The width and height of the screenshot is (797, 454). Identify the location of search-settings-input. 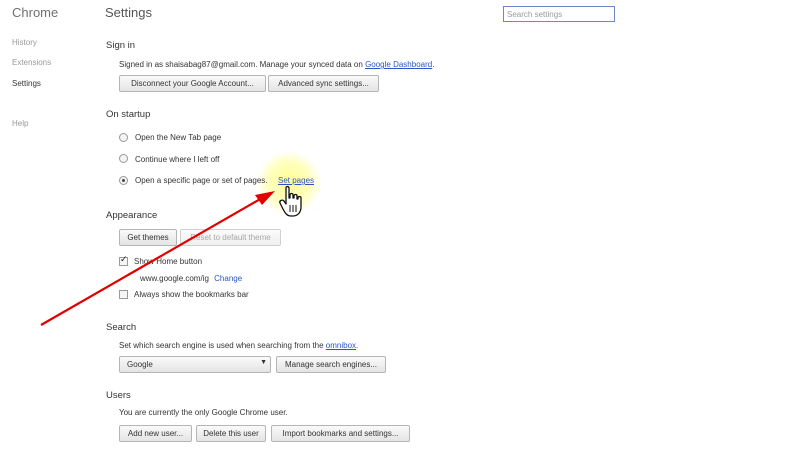
(559, 14).